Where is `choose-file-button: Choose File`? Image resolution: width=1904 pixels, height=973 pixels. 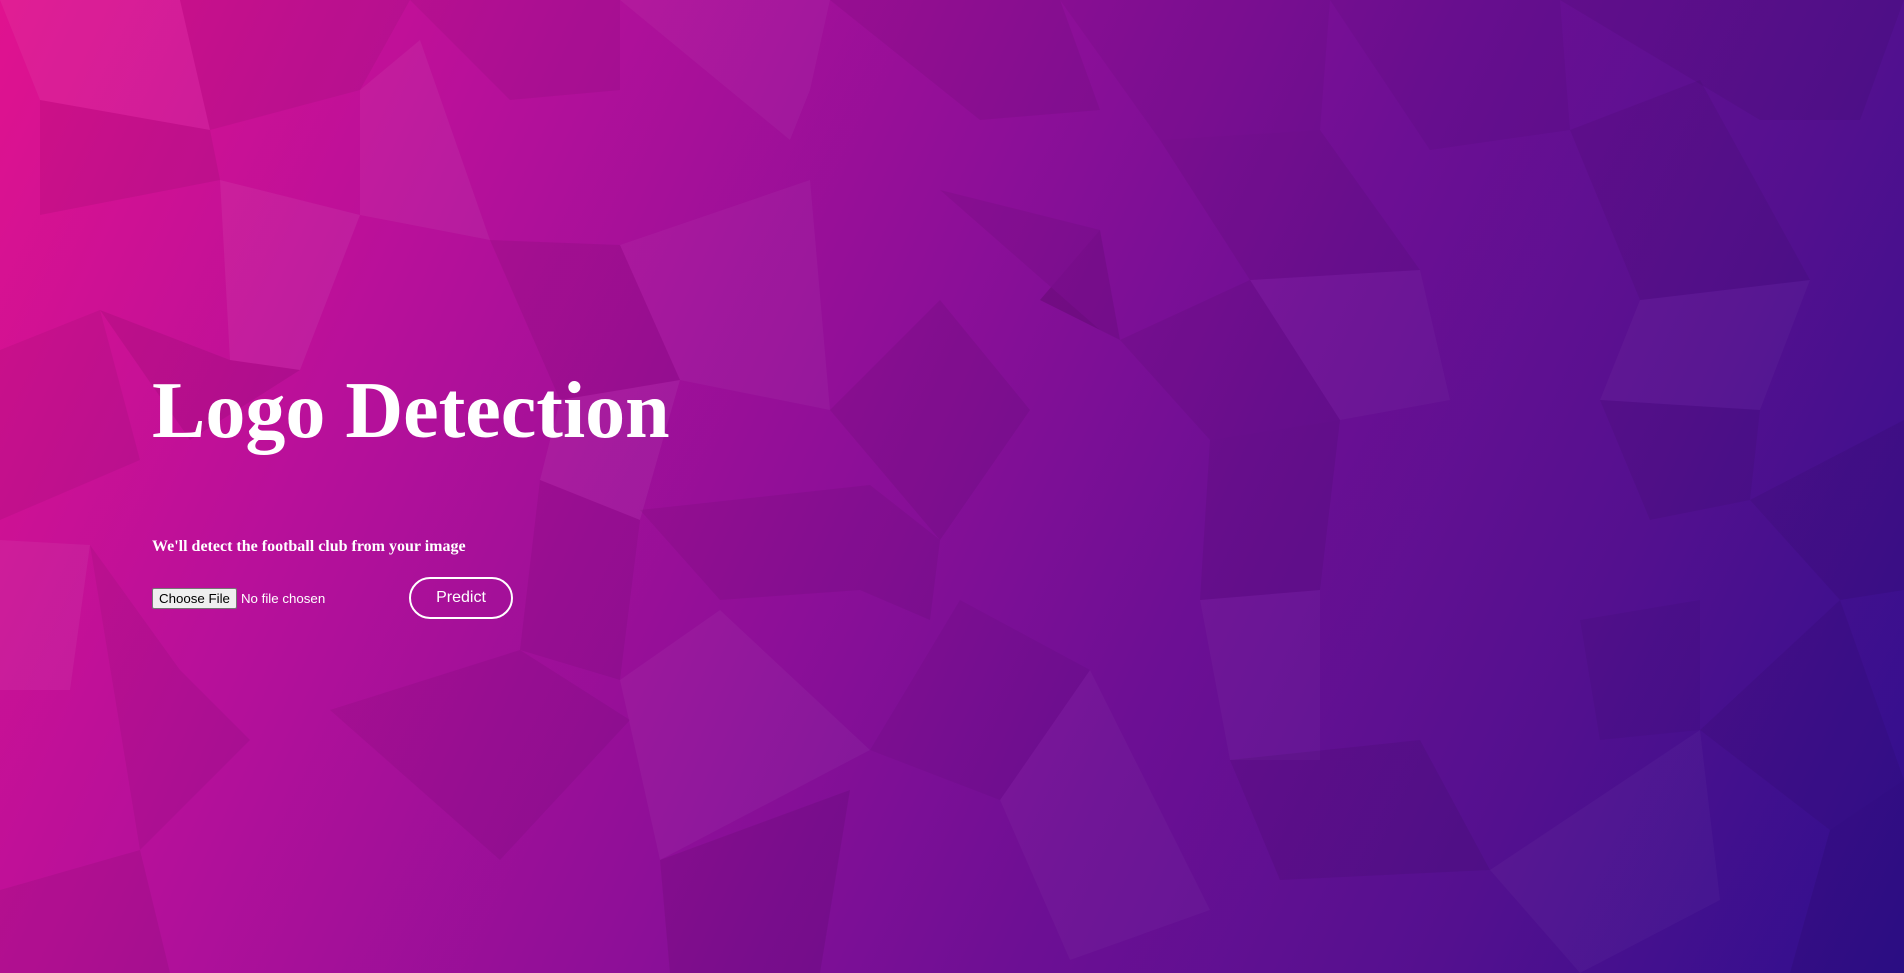 choose-file-button: Choose File is located at coordinates (194, 598).